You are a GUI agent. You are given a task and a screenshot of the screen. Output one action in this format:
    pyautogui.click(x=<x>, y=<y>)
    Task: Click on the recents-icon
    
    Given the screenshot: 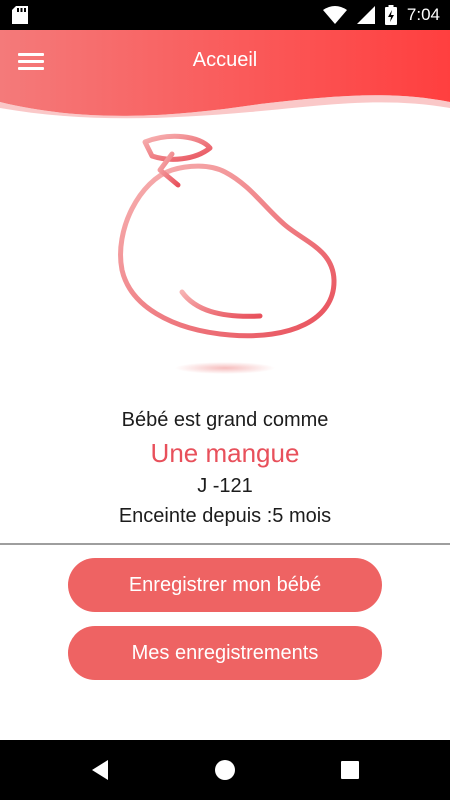 What is the action you would take?
    pyautogui.click(x=350, y=770)
    